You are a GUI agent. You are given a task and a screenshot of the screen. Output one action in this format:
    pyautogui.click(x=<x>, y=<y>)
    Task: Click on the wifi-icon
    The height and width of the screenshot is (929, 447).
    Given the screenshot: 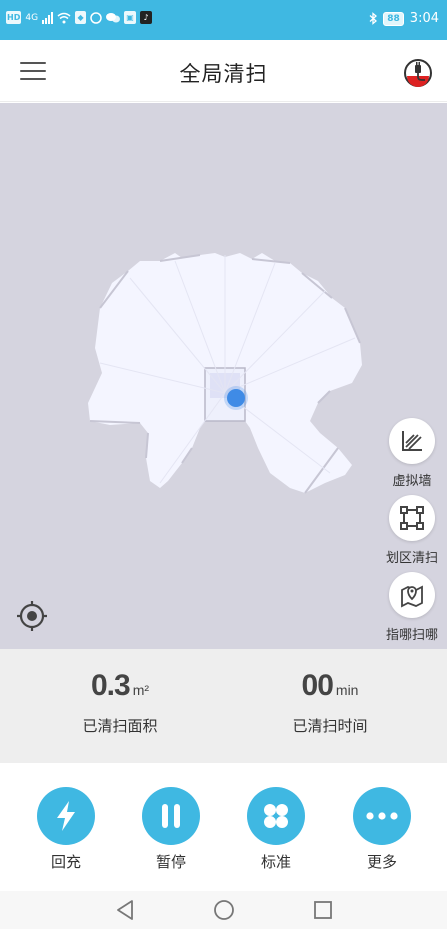 What is the action you would take?
    pyautogui.click(x=64, y=17)
    